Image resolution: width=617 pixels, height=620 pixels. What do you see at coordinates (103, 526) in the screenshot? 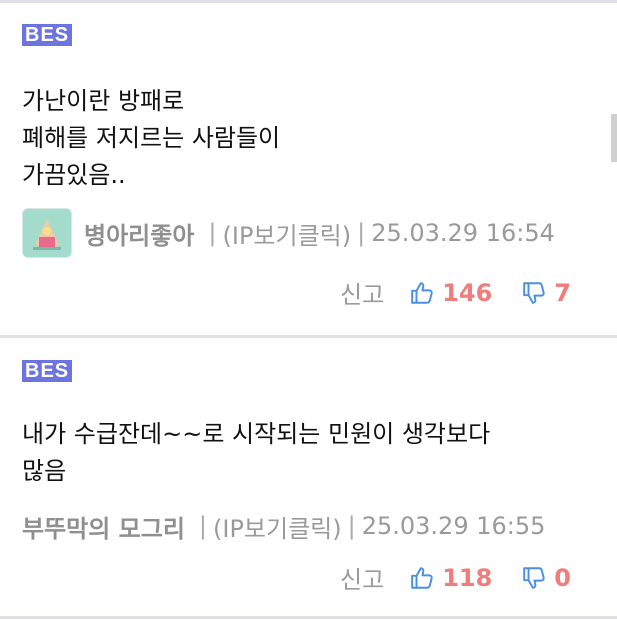
I see `author-name: 부뚜막의 모그리` at bounding box center [103, 526].